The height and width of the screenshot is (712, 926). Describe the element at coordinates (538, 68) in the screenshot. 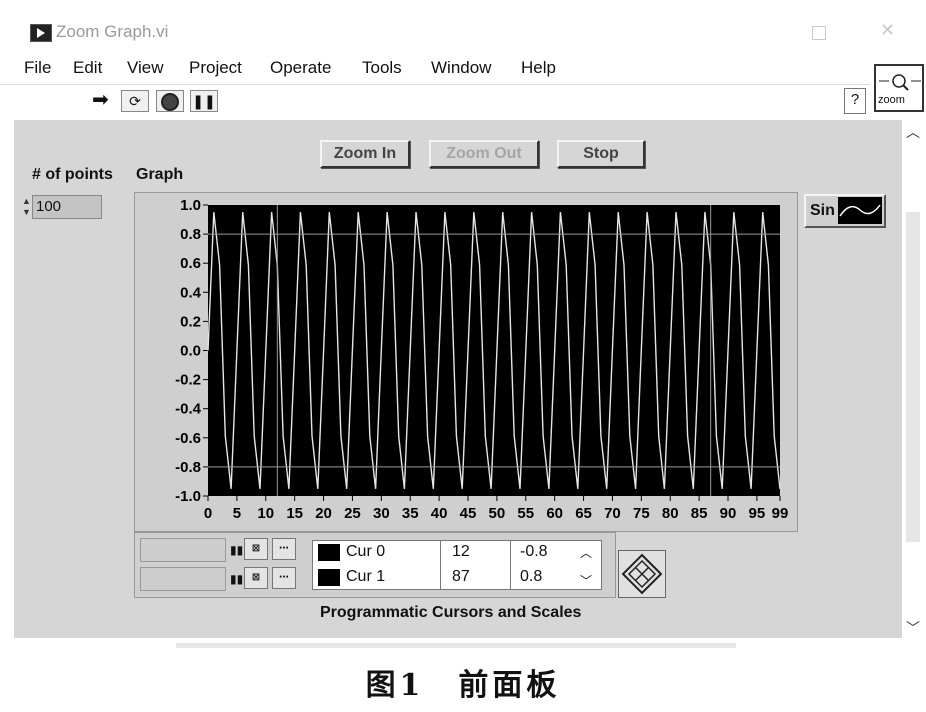

I see `menu-help: Help` at that location.